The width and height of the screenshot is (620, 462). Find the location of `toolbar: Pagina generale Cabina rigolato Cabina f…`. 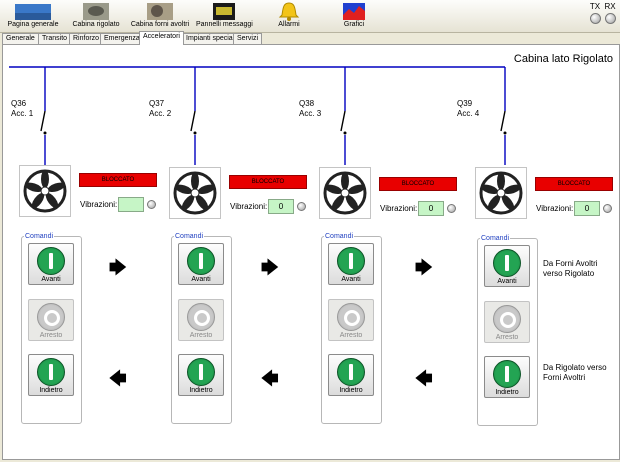

toolbar: Pagina generale Cabina rigolato Cabina f… is located at coordinates (310, 16).